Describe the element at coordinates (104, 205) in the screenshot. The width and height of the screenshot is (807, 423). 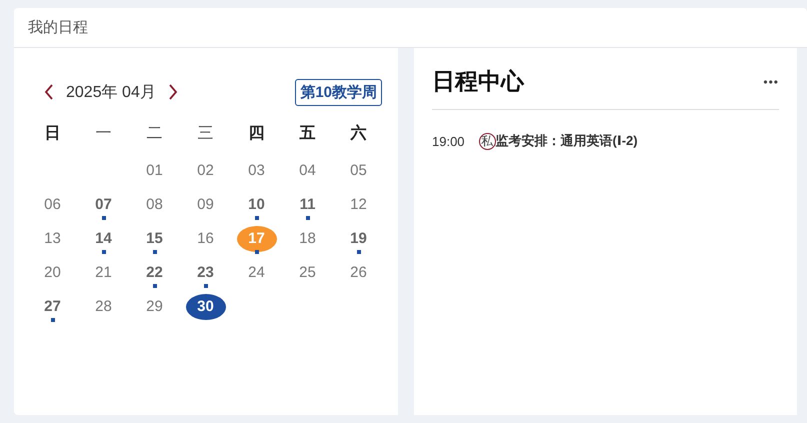
I see `calendar-day: 07` at that location.